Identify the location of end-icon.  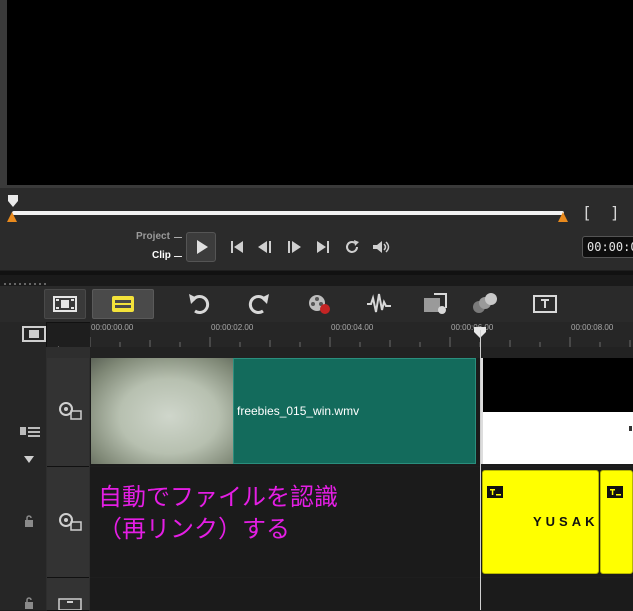
(323, 247).